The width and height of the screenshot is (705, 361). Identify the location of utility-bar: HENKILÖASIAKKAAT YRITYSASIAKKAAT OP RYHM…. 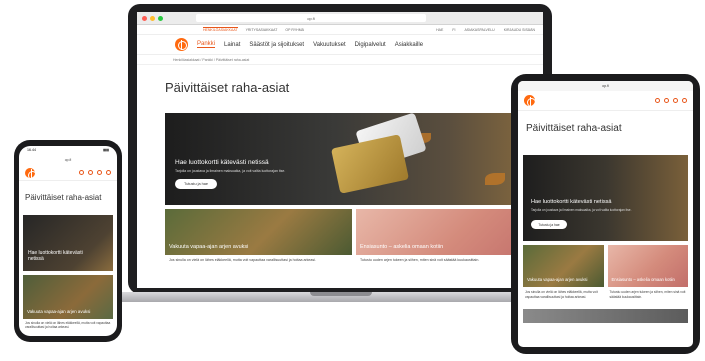
(340, 30).